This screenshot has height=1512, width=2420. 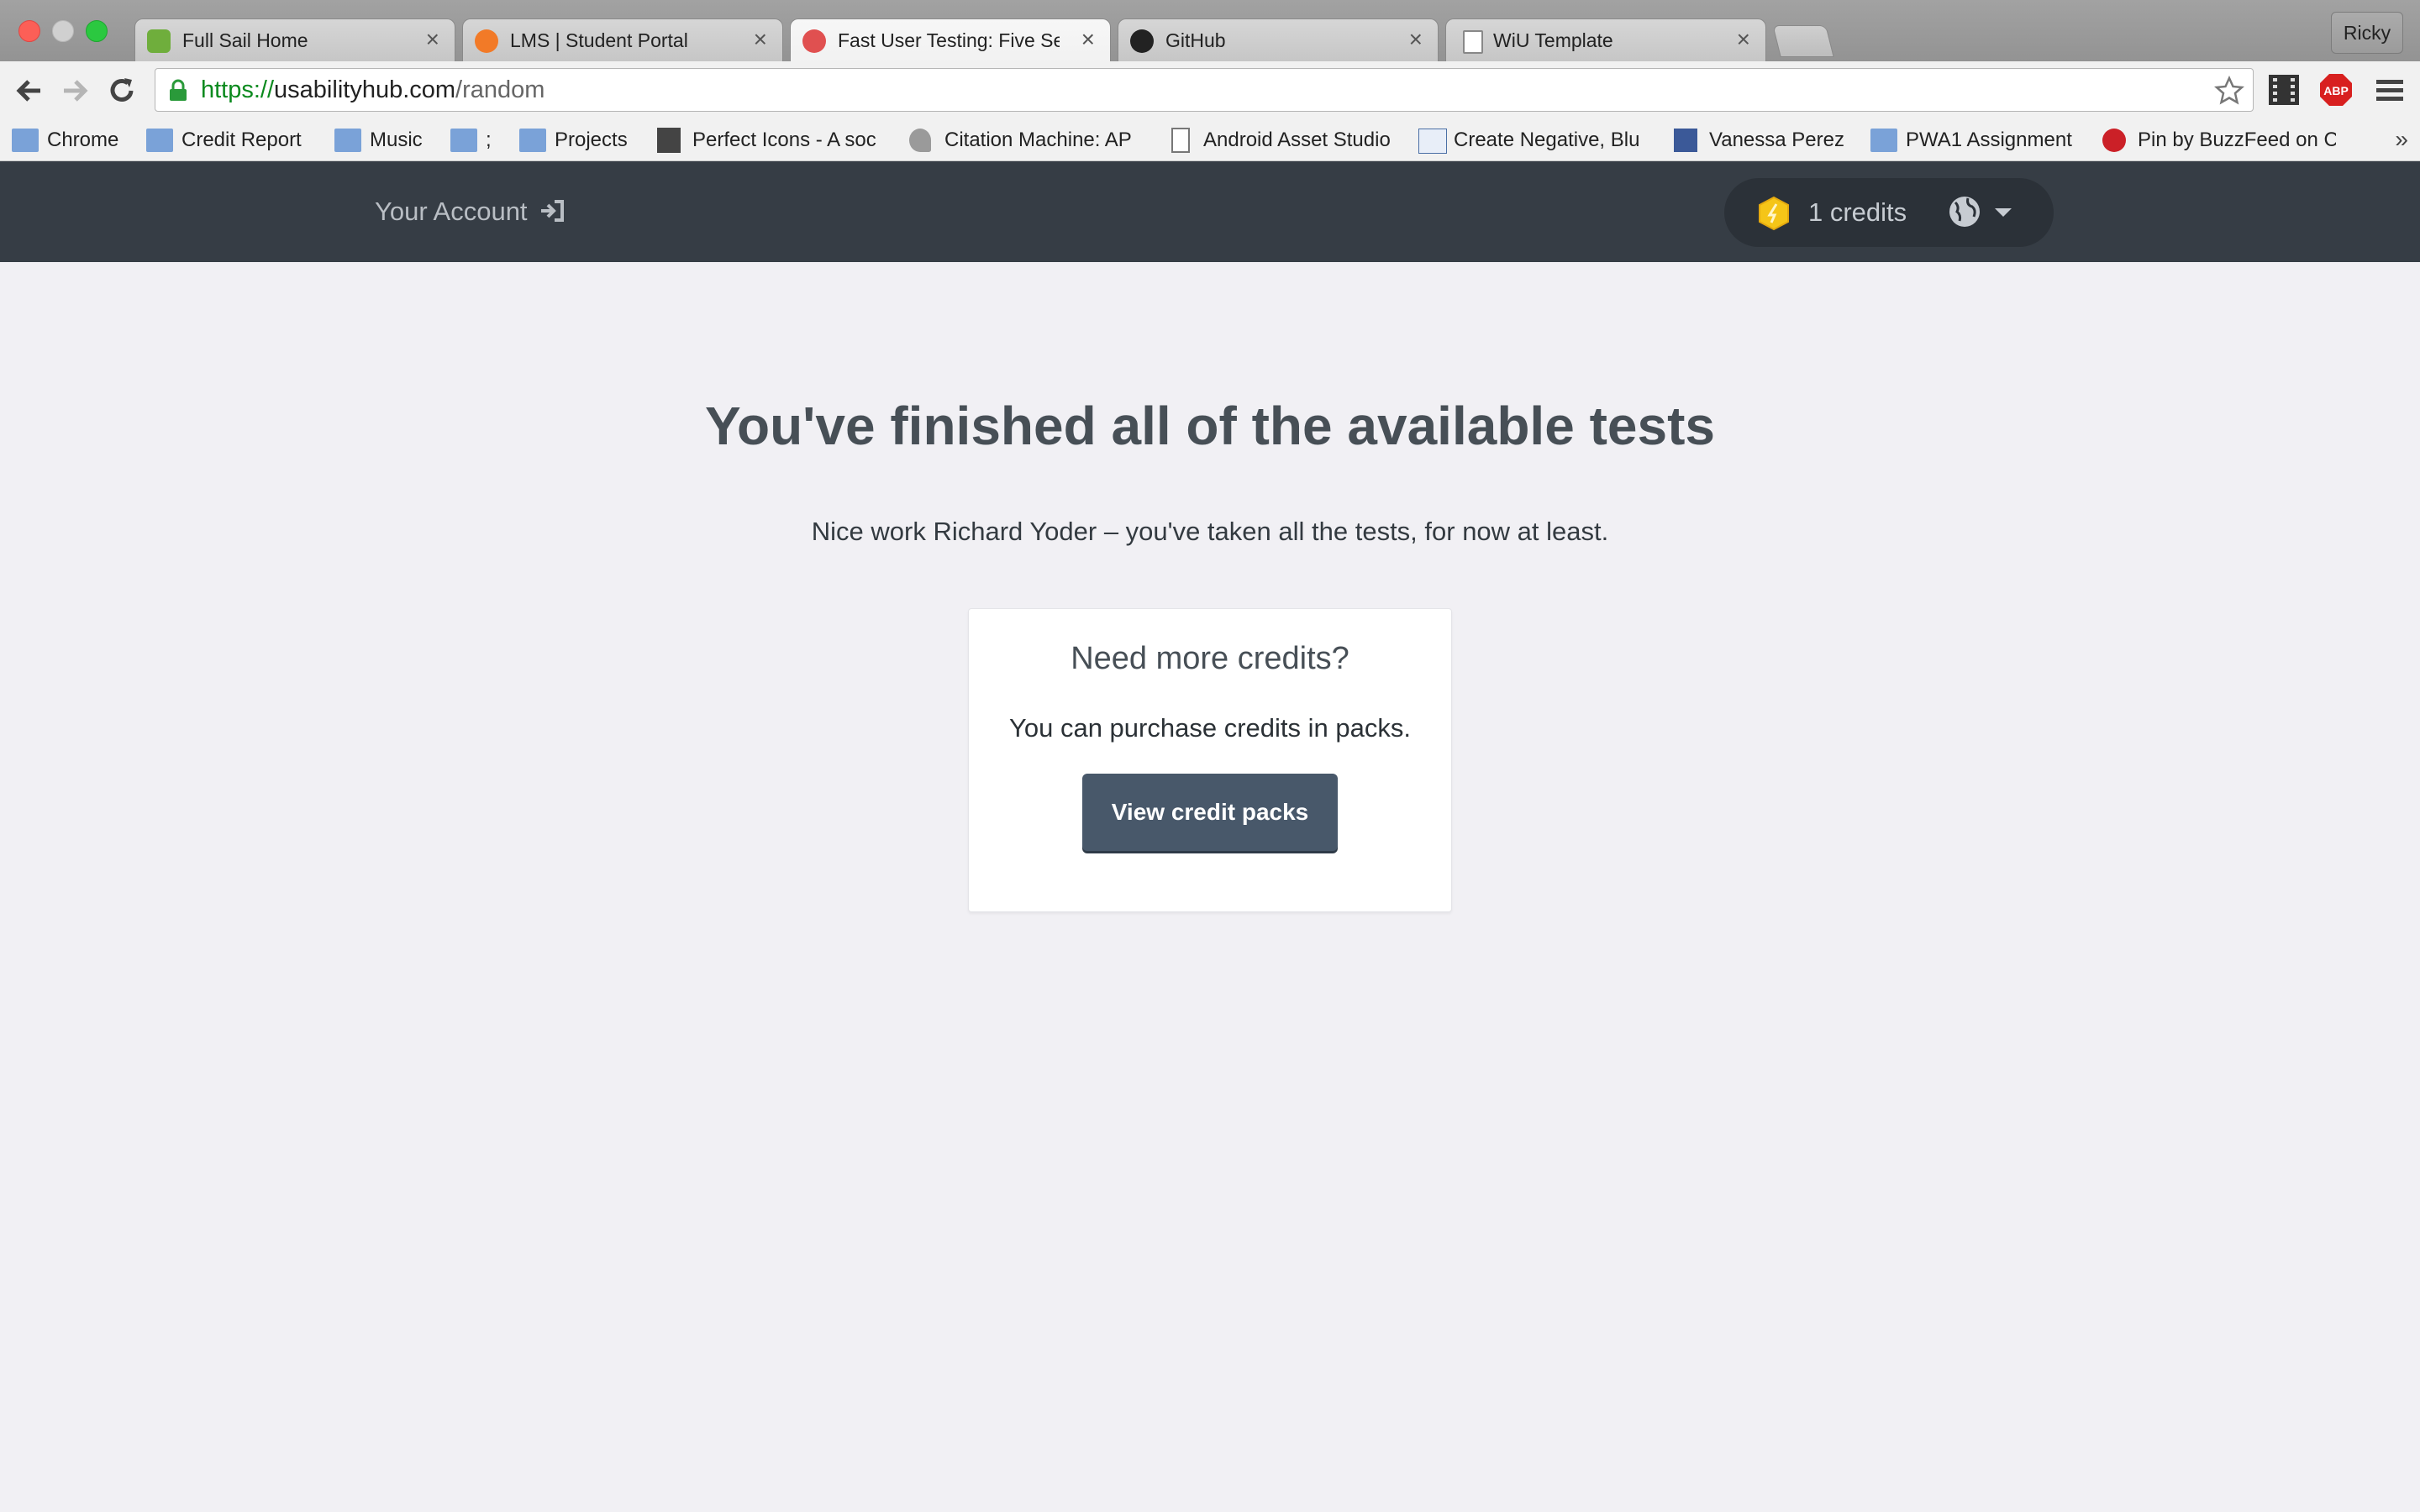 What do you see at coordinates (1180, 140) in the screenshot?
I see `page-icon` at bounding box center [1180, 140].